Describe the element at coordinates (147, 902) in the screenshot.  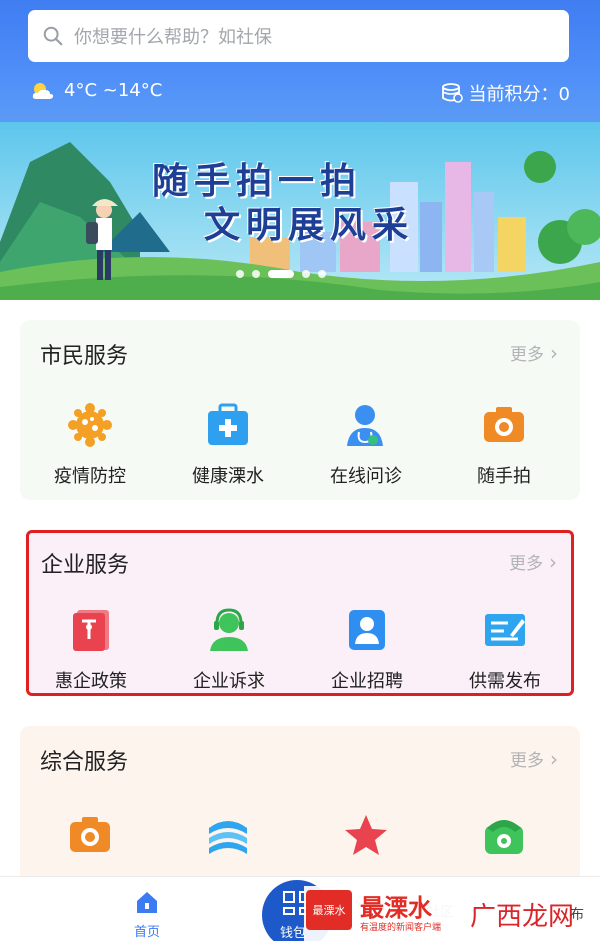
I see `home-icon` at that location.